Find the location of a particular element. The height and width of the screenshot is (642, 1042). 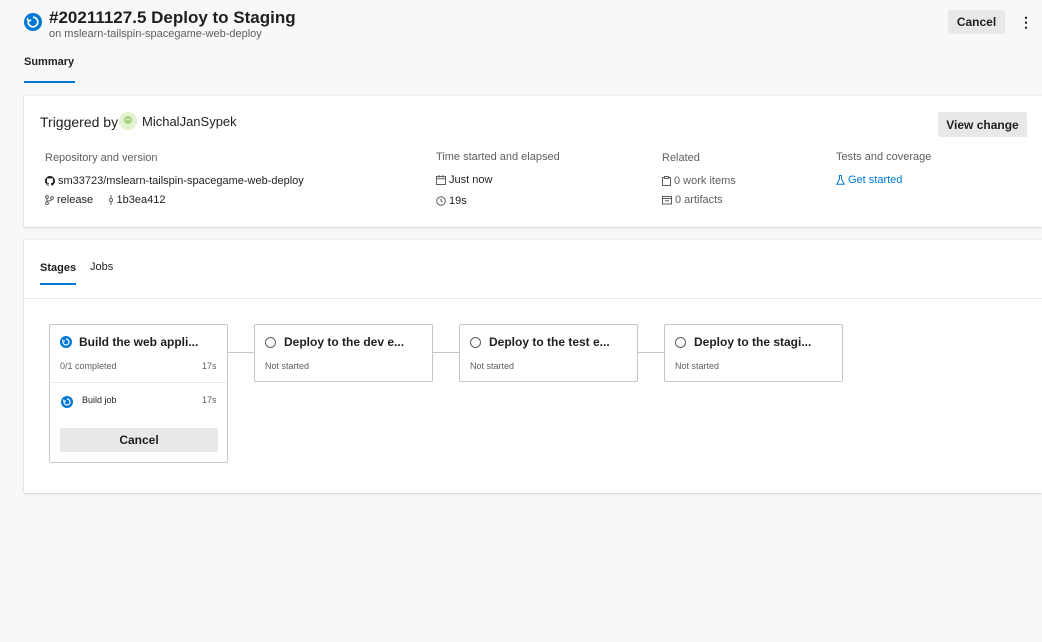

work-items-count: 0 work items is located at coordinates (705, 181).